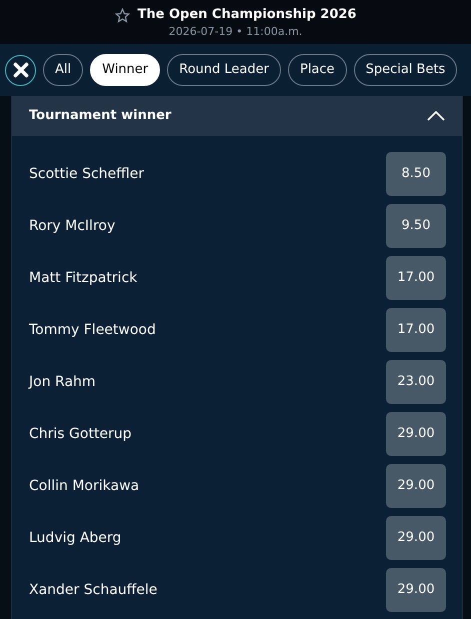 The width and height of the screenshot is (471, 619). I want to click on filter-tab: Place, so click(317, 70).